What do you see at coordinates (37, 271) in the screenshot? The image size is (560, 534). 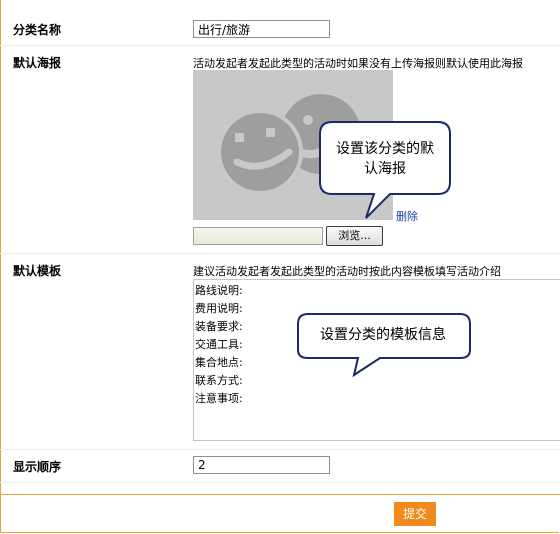 I see `default-template-label: 默认模板` at bounding box center [37, 271].